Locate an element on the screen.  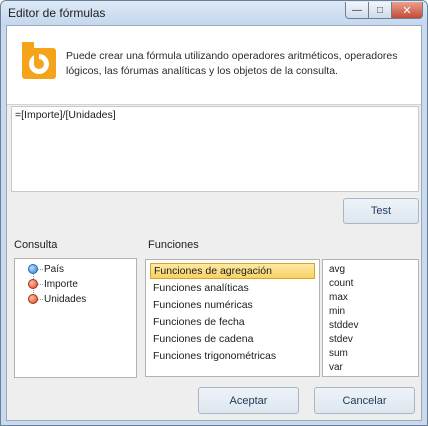
bitmap-b-logo-icon is located at coordinates (39, 60).